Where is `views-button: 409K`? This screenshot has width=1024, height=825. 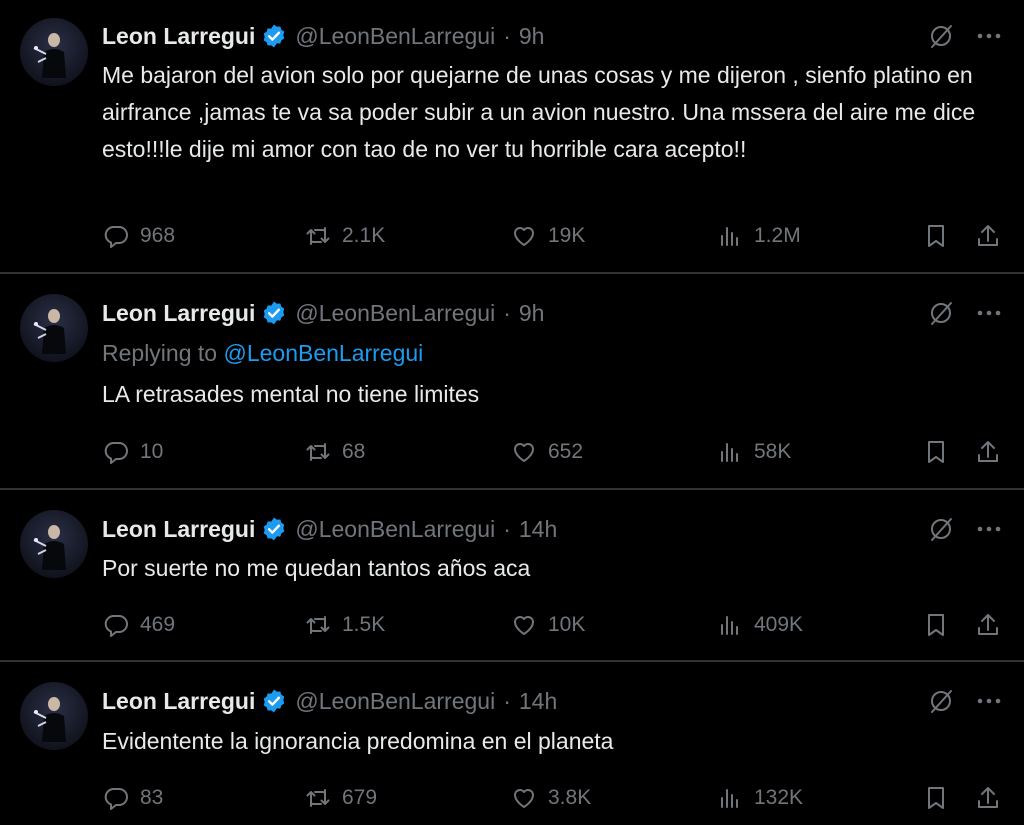 views-button: 409K is located at coordinates (759, 625).